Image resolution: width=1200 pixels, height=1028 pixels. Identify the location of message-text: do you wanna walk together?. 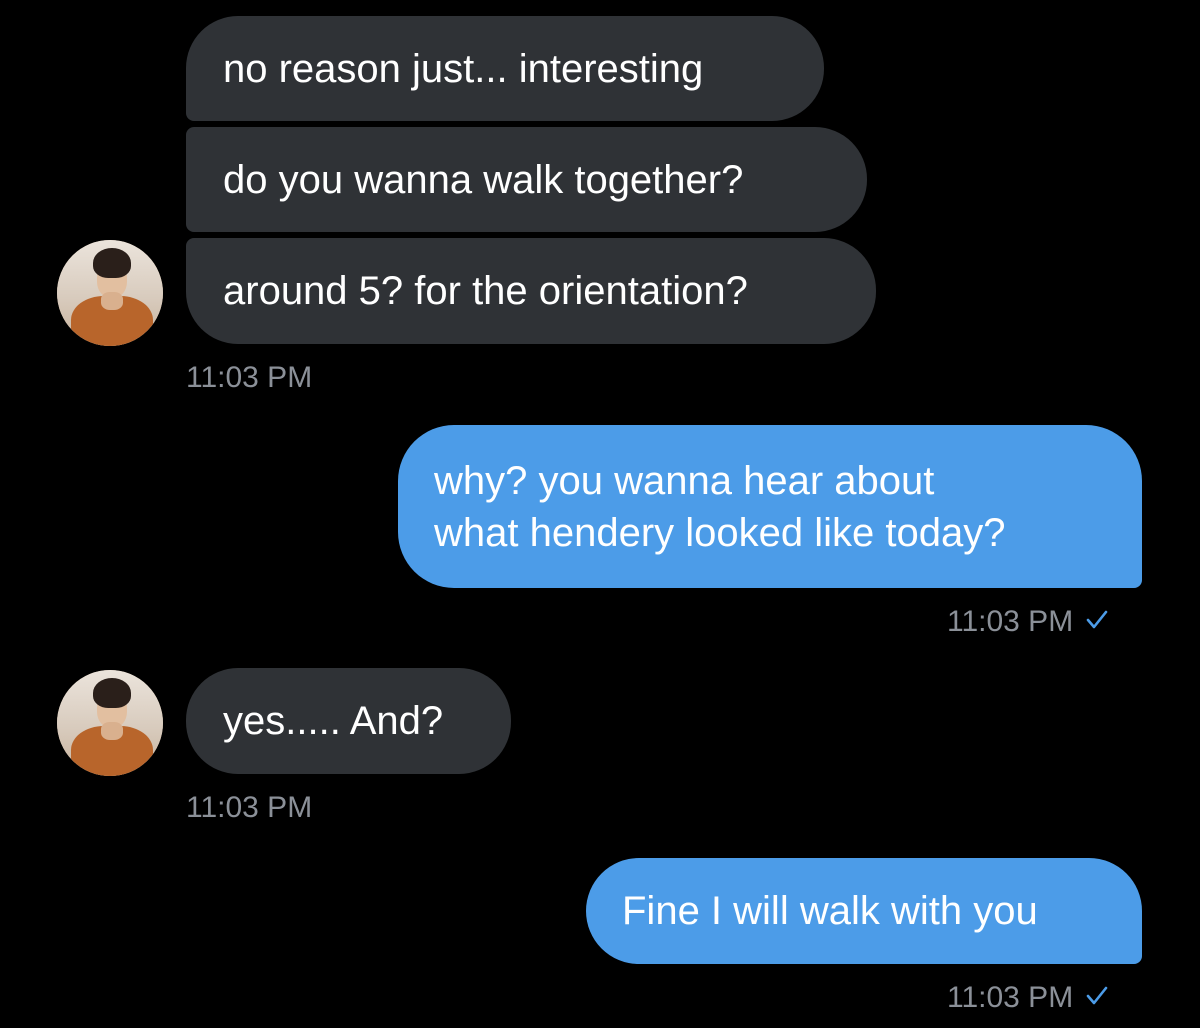
(483, 179).